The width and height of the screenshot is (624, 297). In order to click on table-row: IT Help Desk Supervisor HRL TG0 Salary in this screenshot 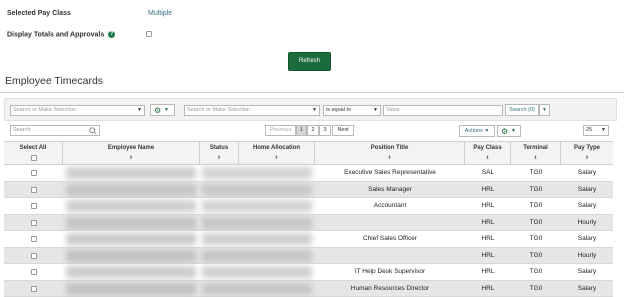, I will do `click(308, 272)`.